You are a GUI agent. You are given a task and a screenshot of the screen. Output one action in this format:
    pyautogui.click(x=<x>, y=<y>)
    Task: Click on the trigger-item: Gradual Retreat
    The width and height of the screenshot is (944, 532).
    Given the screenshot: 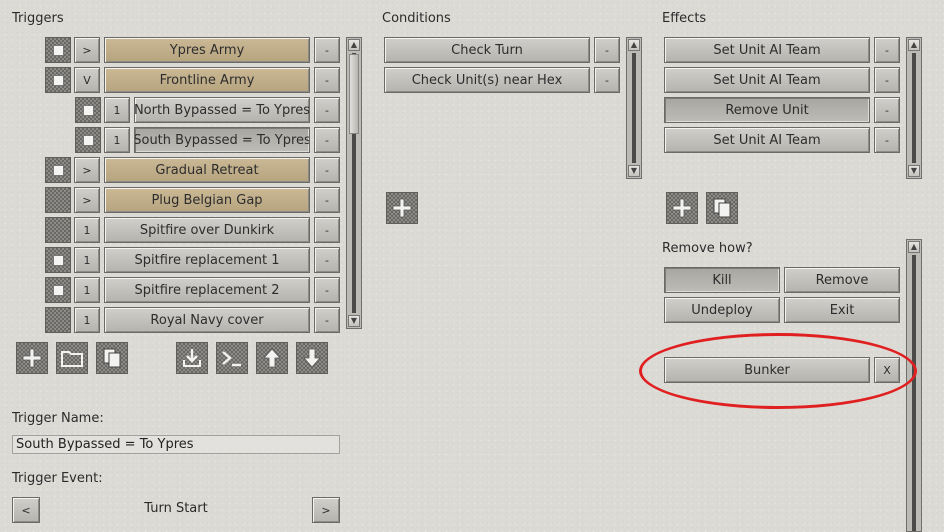 What is the action you would take?
    pyautogui.click(x=207, y=170)
    